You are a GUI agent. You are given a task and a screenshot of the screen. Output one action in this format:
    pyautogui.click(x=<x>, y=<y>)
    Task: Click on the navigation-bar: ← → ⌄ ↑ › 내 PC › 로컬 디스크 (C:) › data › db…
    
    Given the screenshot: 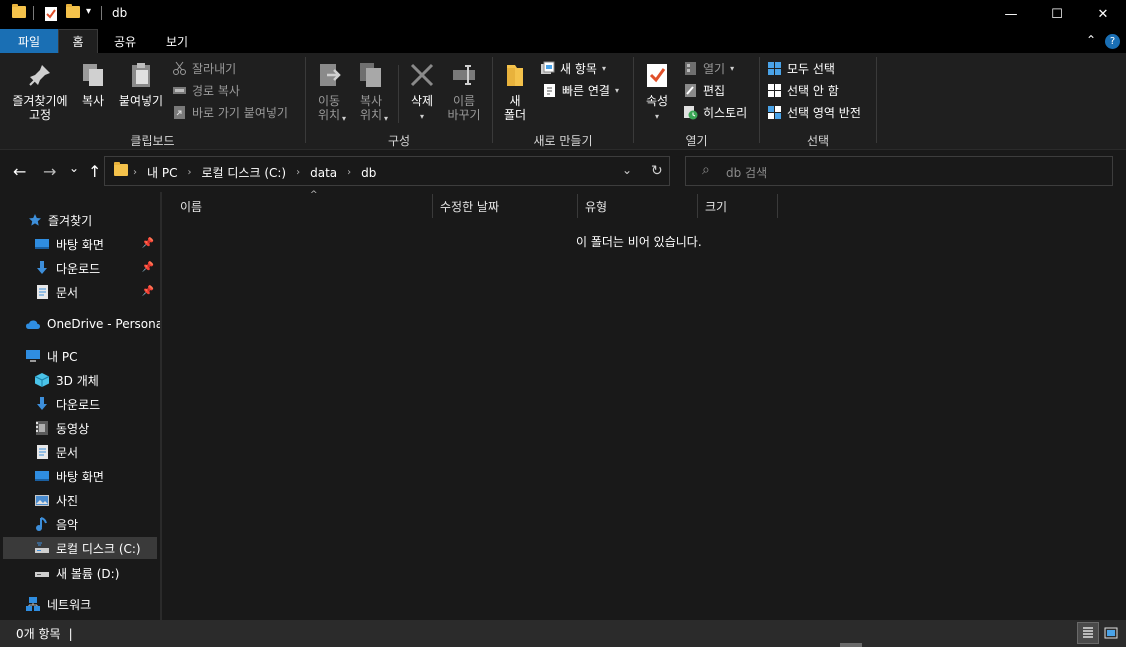 What is the action you would take?
    pyautogui.click(x=563, y=171)
    